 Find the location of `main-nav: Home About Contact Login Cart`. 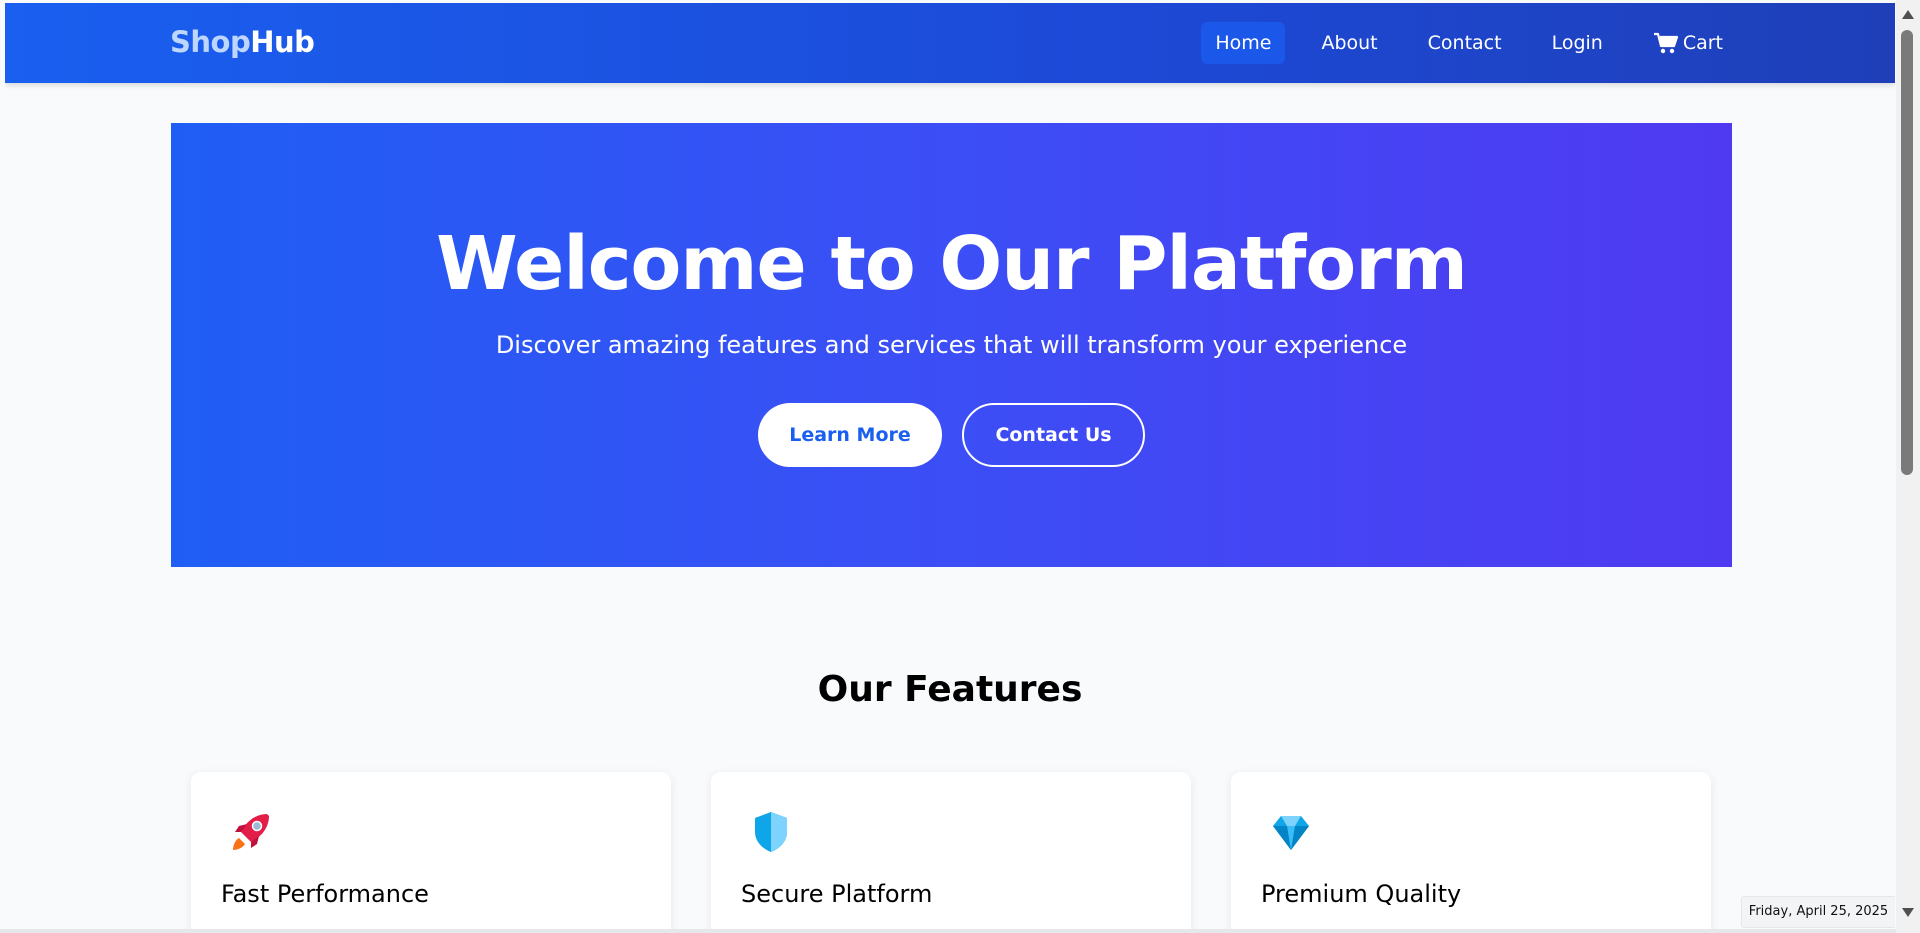

main-nav: Home About Contact Login Cart is located at coordinates (1548, 43).